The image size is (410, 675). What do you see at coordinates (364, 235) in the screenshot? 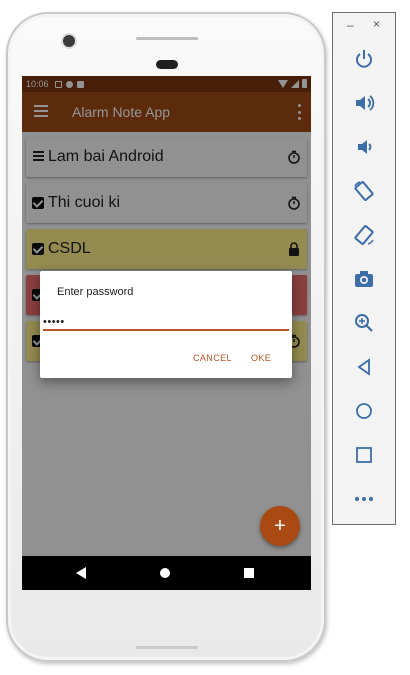
I see `rotate-right-icon` at bounding box center [364, 235].